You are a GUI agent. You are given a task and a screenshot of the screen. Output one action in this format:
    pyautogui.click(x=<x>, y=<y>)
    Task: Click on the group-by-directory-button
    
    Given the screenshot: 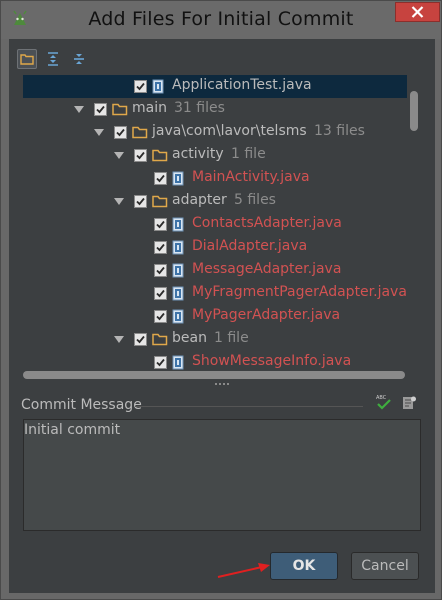 What is the action you would take?
    pyautogui.click(x=27, y=59)
    